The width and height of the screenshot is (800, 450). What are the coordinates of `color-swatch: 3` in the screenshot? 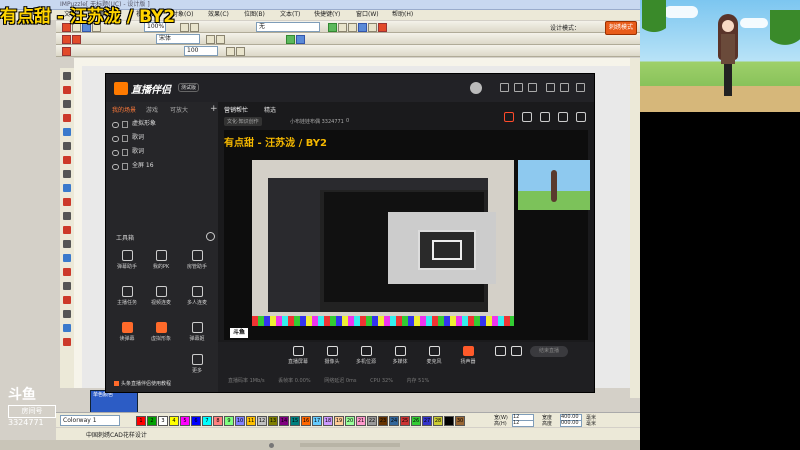 It's located at (163, 421).